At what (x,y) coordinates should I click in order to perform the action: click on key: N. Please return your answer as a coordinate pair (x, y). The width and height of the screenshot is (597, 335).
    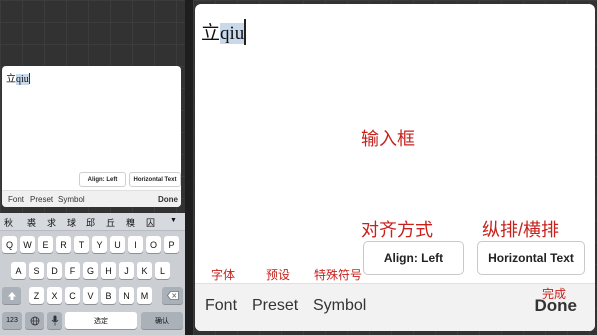
    Looking at the image, I should click on (126, 295).